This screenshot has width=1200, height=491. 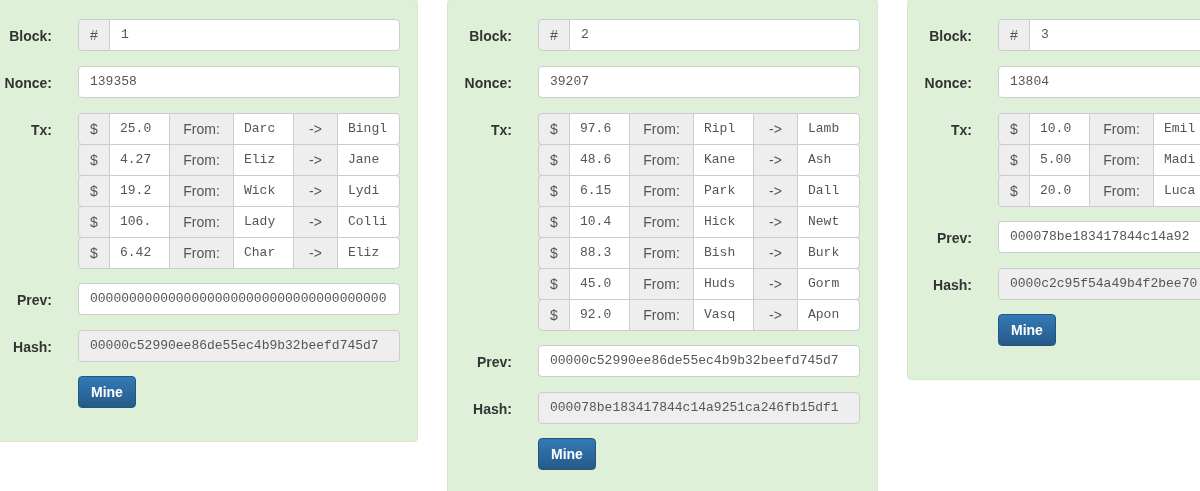 I want to click on input-field: Lydi, so click(x=368, y=191).